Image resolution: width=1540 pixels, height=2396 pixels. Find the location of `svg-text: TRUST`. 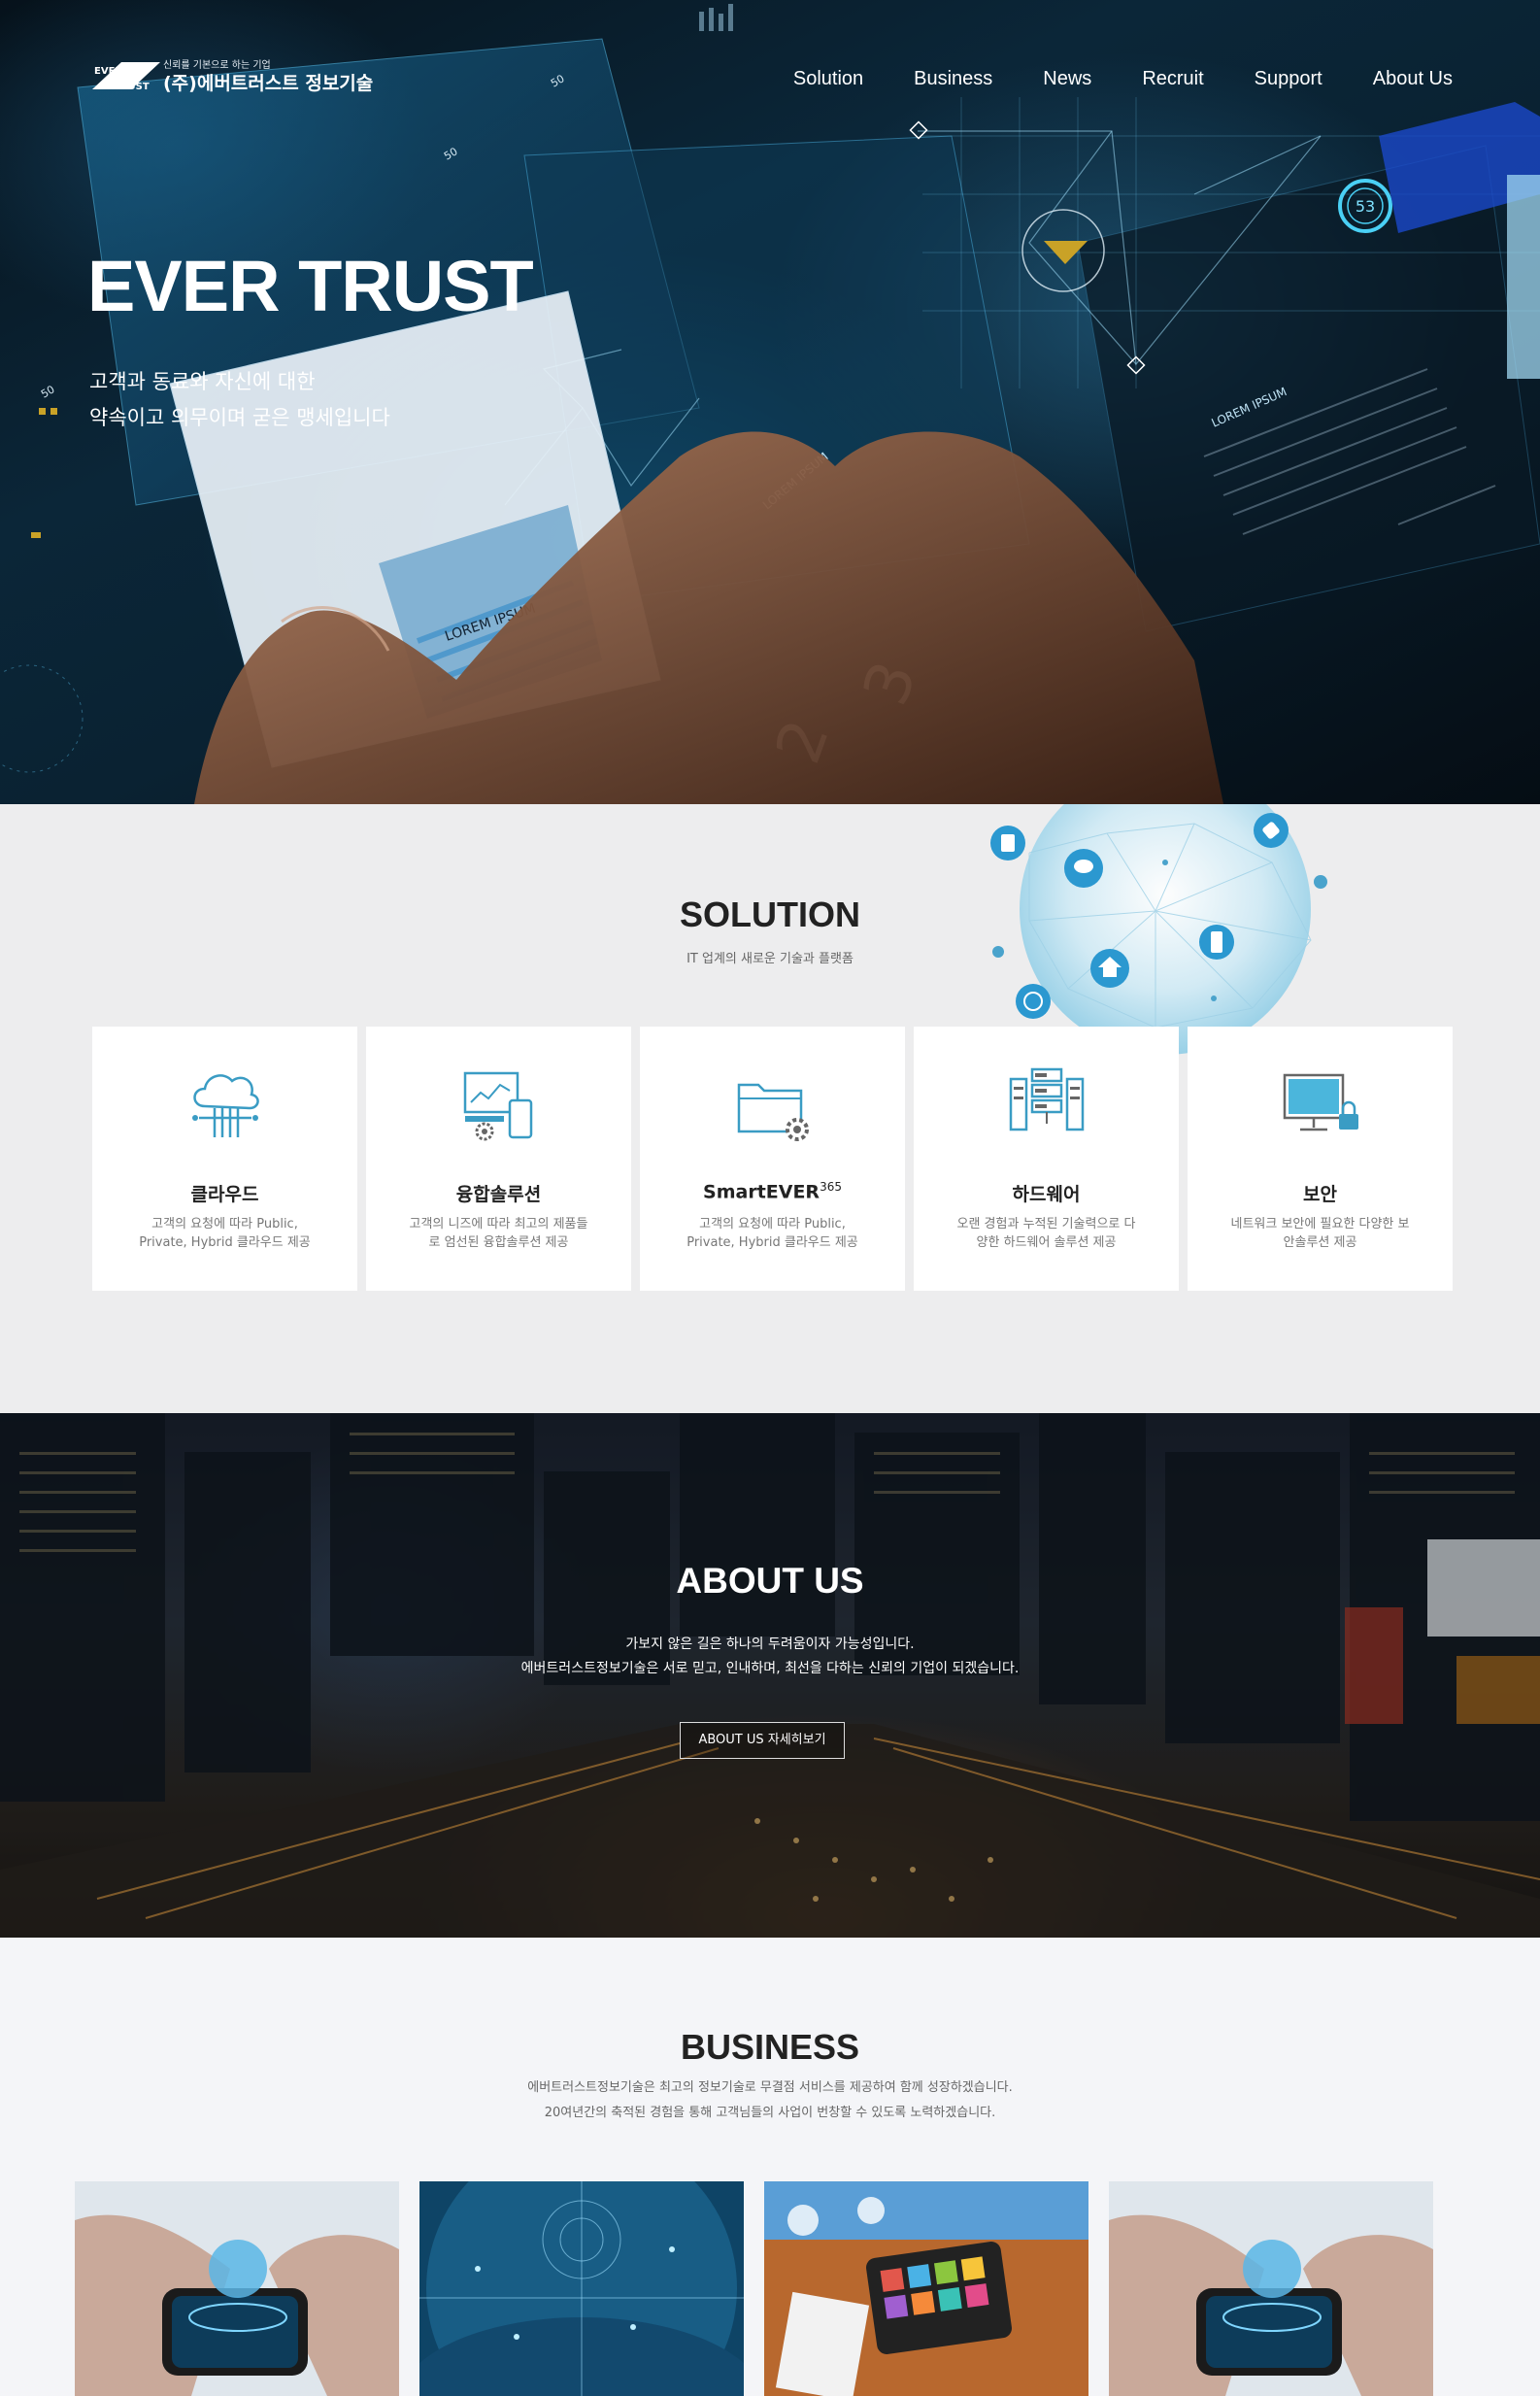

svg-text: TRUST is located at coordinates (132, 86).